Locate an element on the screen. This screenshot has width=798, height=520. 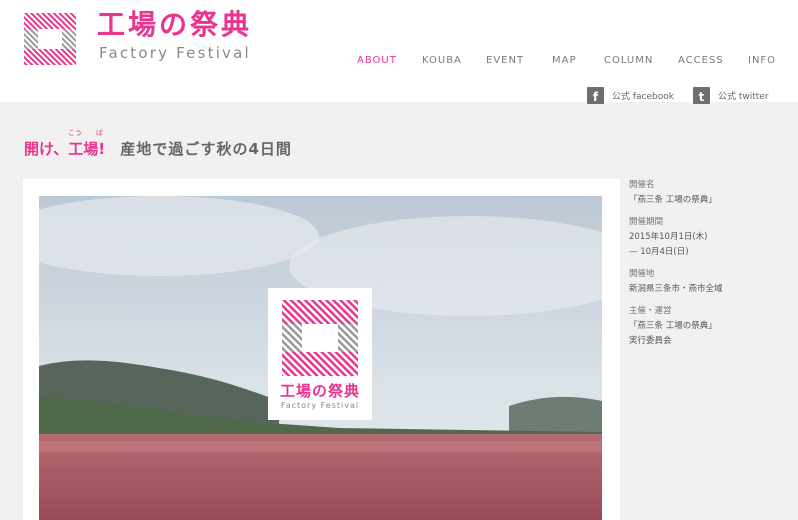
furigana-kou: こう is located at coordinates (75, 133).